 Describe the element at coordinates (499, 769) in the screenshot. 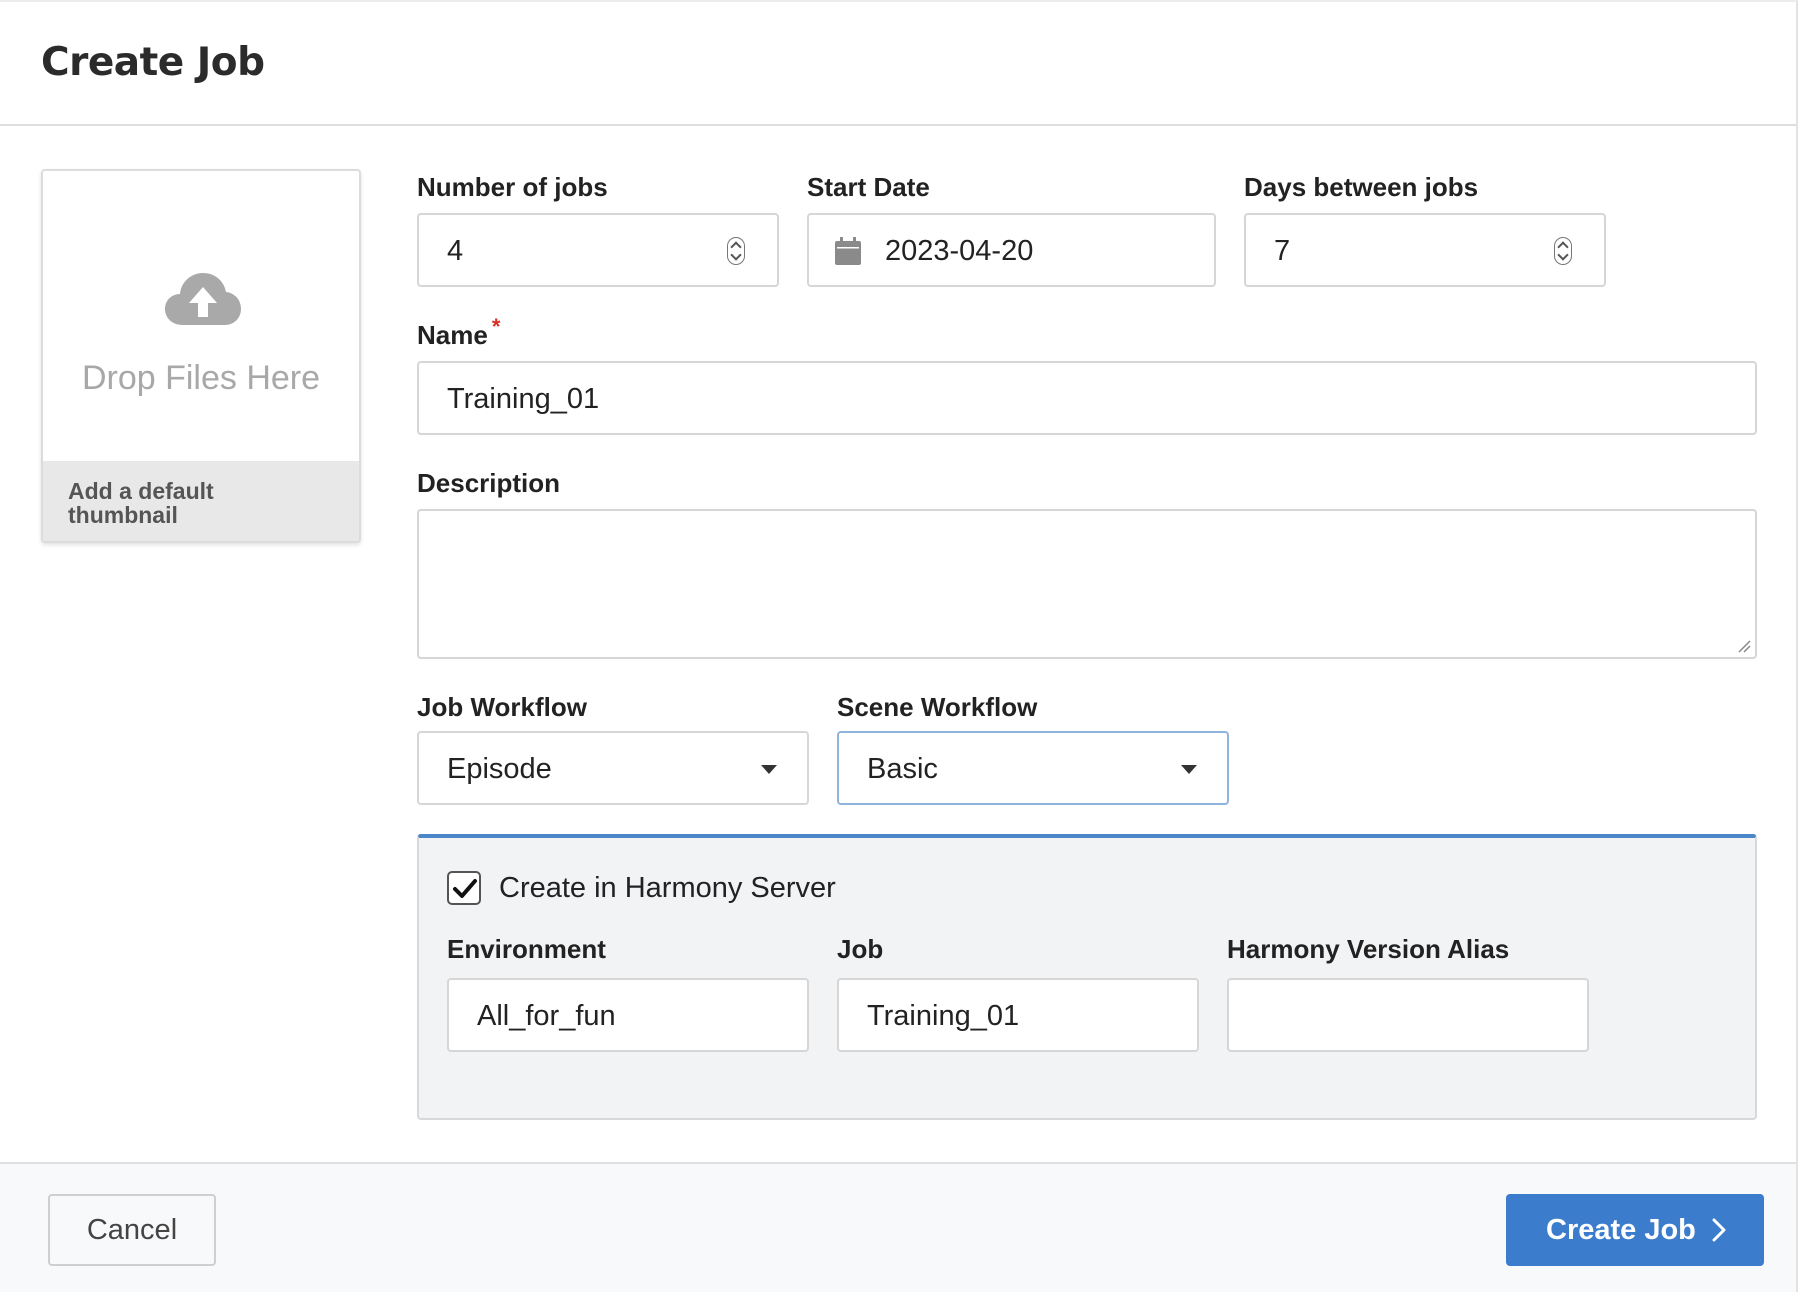

I see `job-workflow-value: Episode` at that location.